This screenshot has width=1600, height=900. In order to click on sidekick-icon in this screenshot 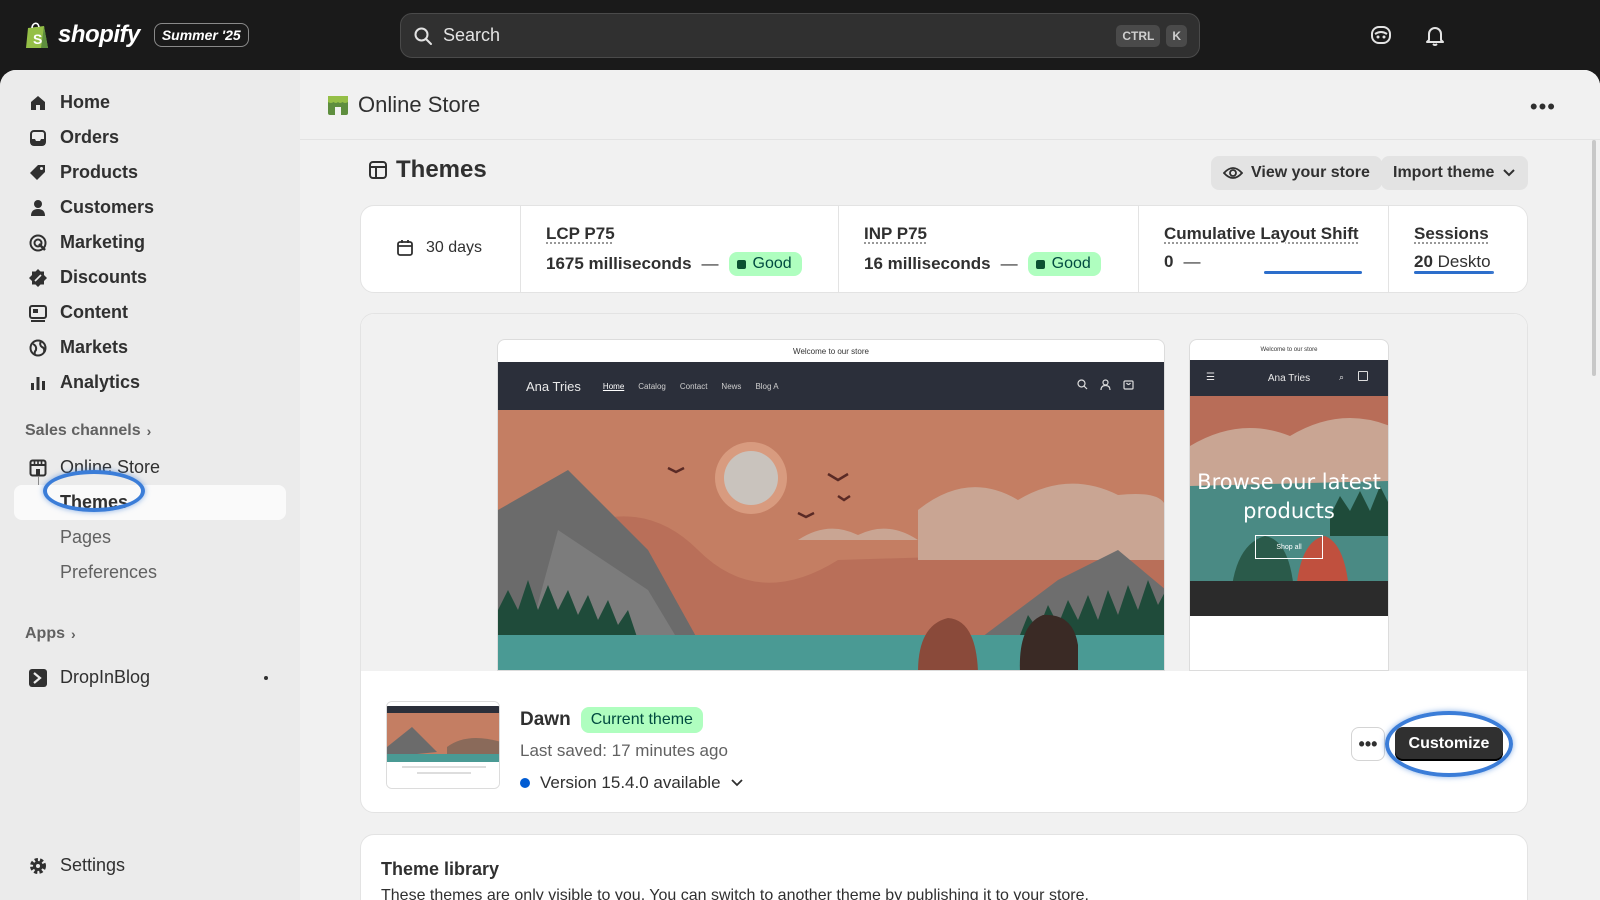, I will do `click(1381, 35)`.